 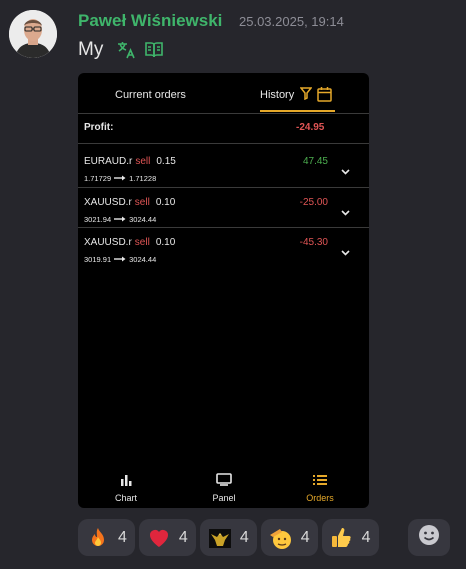 What do you see at coordinates (313, 242) in the screenshot?
I see `order-pnl: -45.30` at bounding box center [313, 242].